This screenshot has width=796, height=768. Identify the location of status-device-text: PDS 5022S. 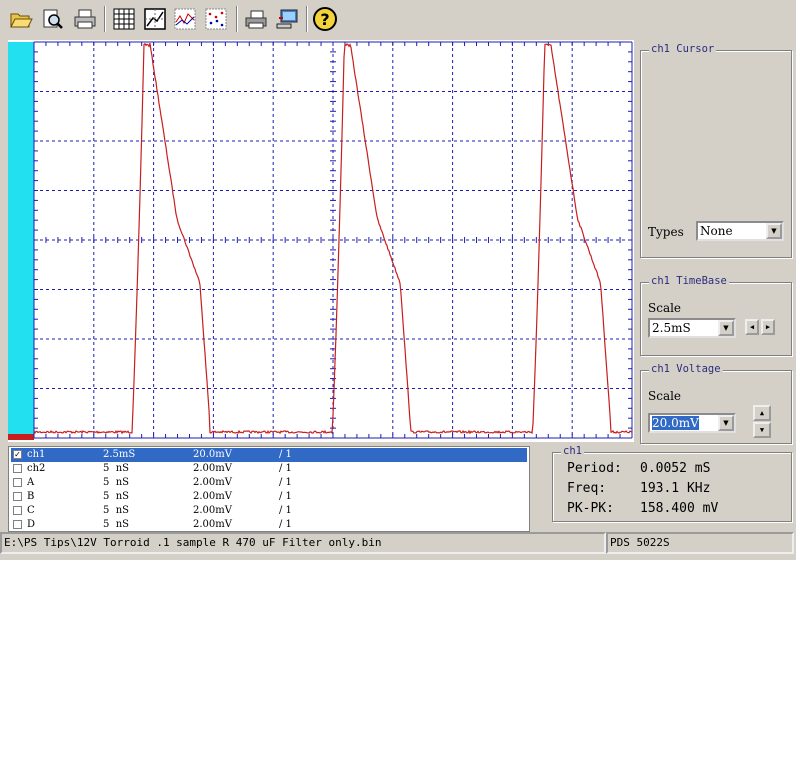
(640, 542).